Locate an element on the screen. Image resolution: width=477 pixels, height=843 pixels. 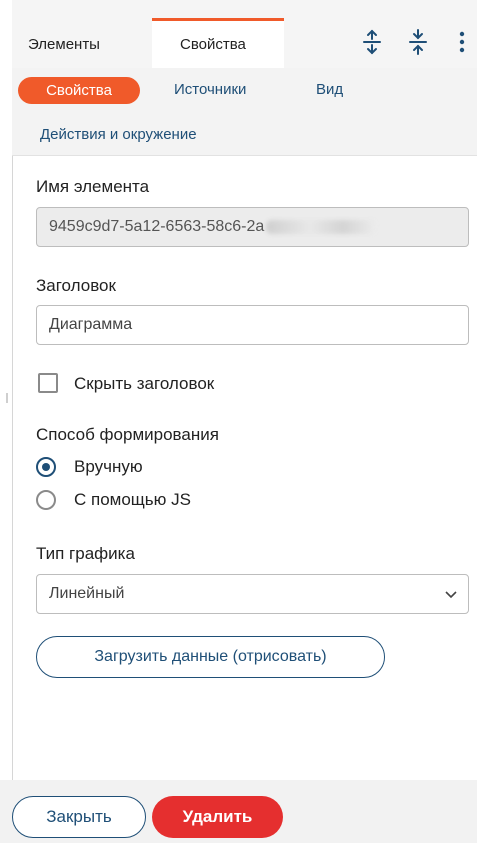
title-label: Заголовок is located at coordinates (76, 285).